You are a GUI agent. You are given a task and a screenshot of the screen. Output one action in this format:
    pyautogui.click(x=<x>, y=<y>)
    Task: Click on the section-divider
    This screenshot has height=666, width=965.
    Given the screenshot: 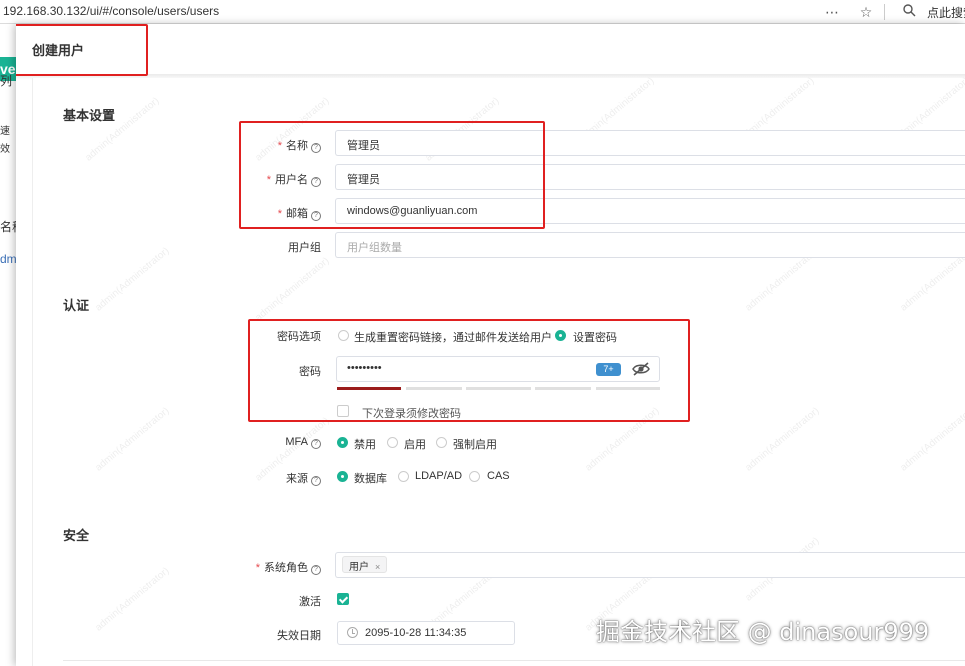 What is the action you would take?
    pyautogui.click(x=514, y=660)
    